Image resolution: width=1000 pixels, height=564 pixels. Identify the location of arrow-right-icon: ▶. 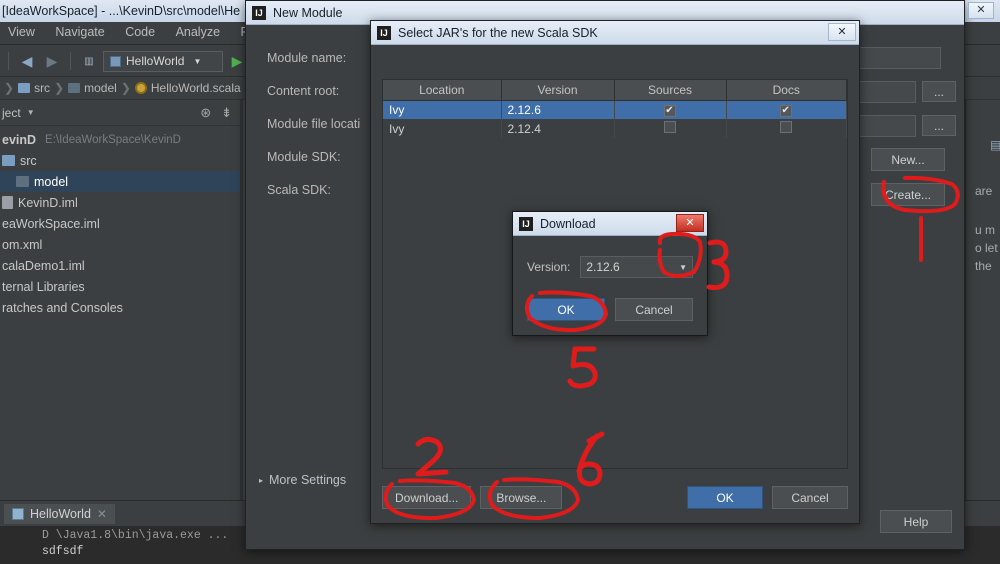
(52, 61).